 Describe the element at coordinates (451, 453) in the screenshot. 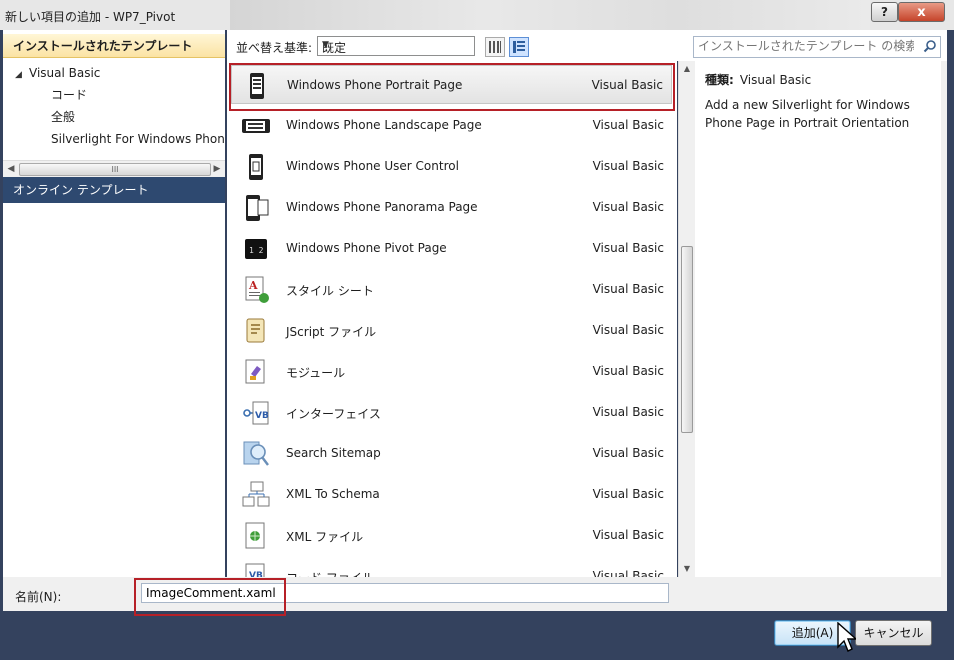

I see `template-row-search-sitemap: Search Sitemap Visual Basic` at that location.